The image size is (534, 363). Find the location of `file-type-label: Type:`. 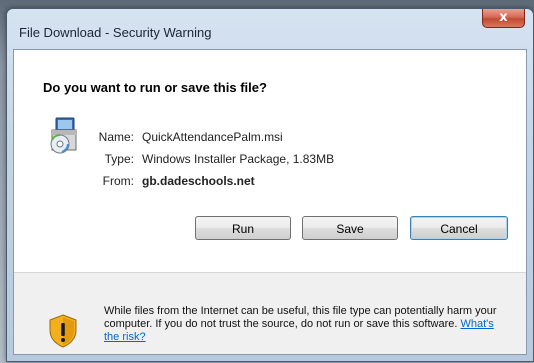

file-type-label: Type: is located at coordinates (119, 159).